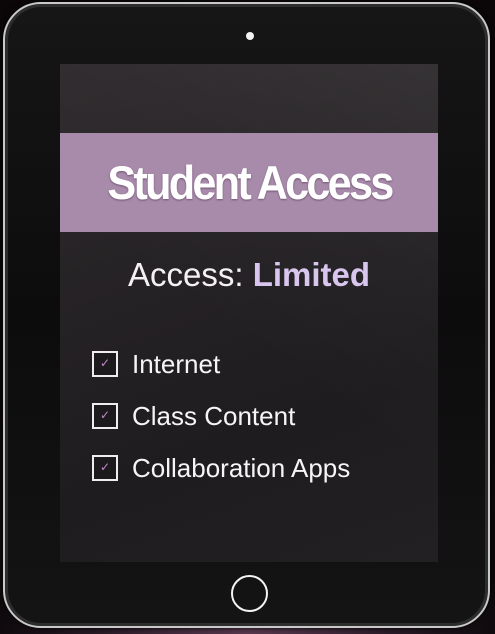 Image resolution: width=495 pixels, height=634 pixels. Describe the element at coordinates (214, 416) in the screenshot. I see `permission-label: Class Content` at that location.